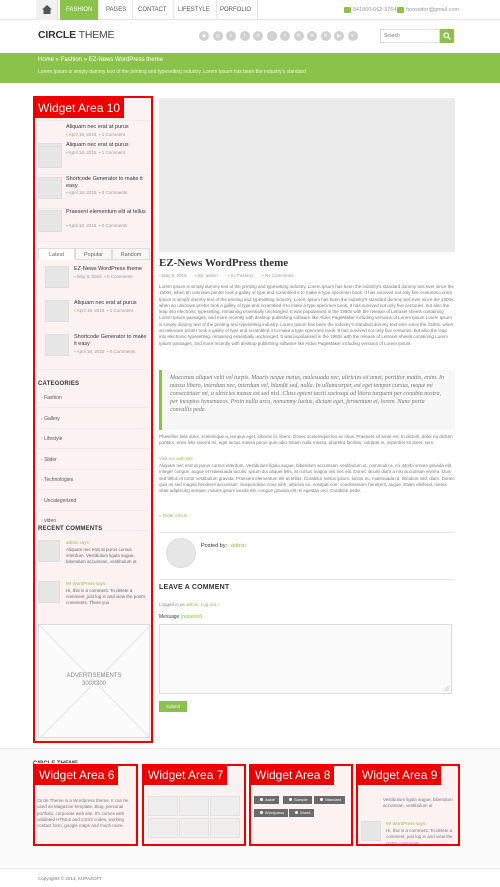 The image size is (500, 887). Describe the element at coordinates (173, 706) in the screenshot. I see `submit-button: Submit` at that location.